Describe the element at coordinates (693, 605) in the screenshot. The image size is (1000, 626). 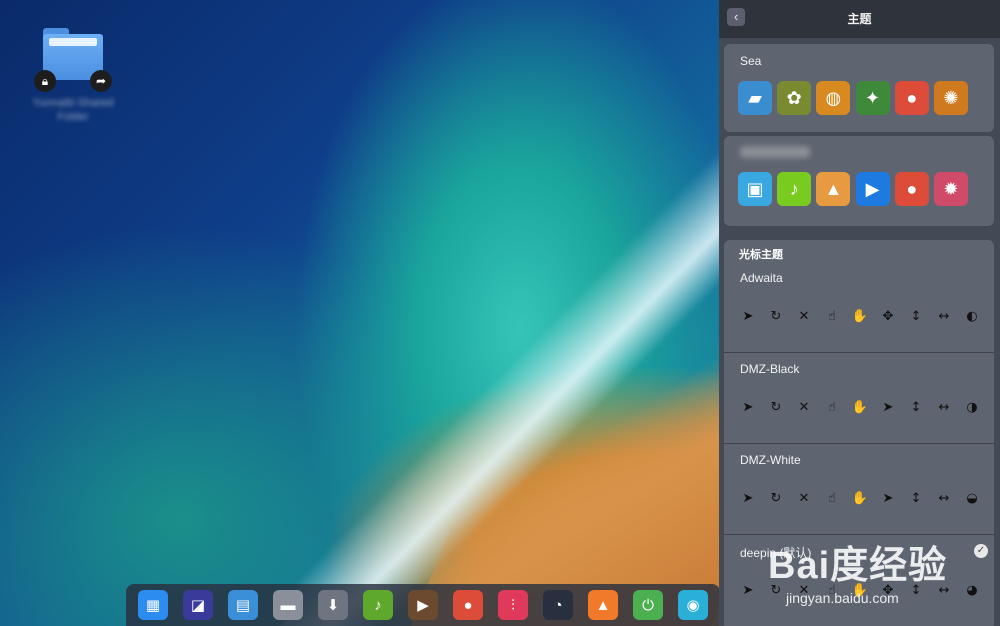
I see `dock-app-browser: ◉` at that location.